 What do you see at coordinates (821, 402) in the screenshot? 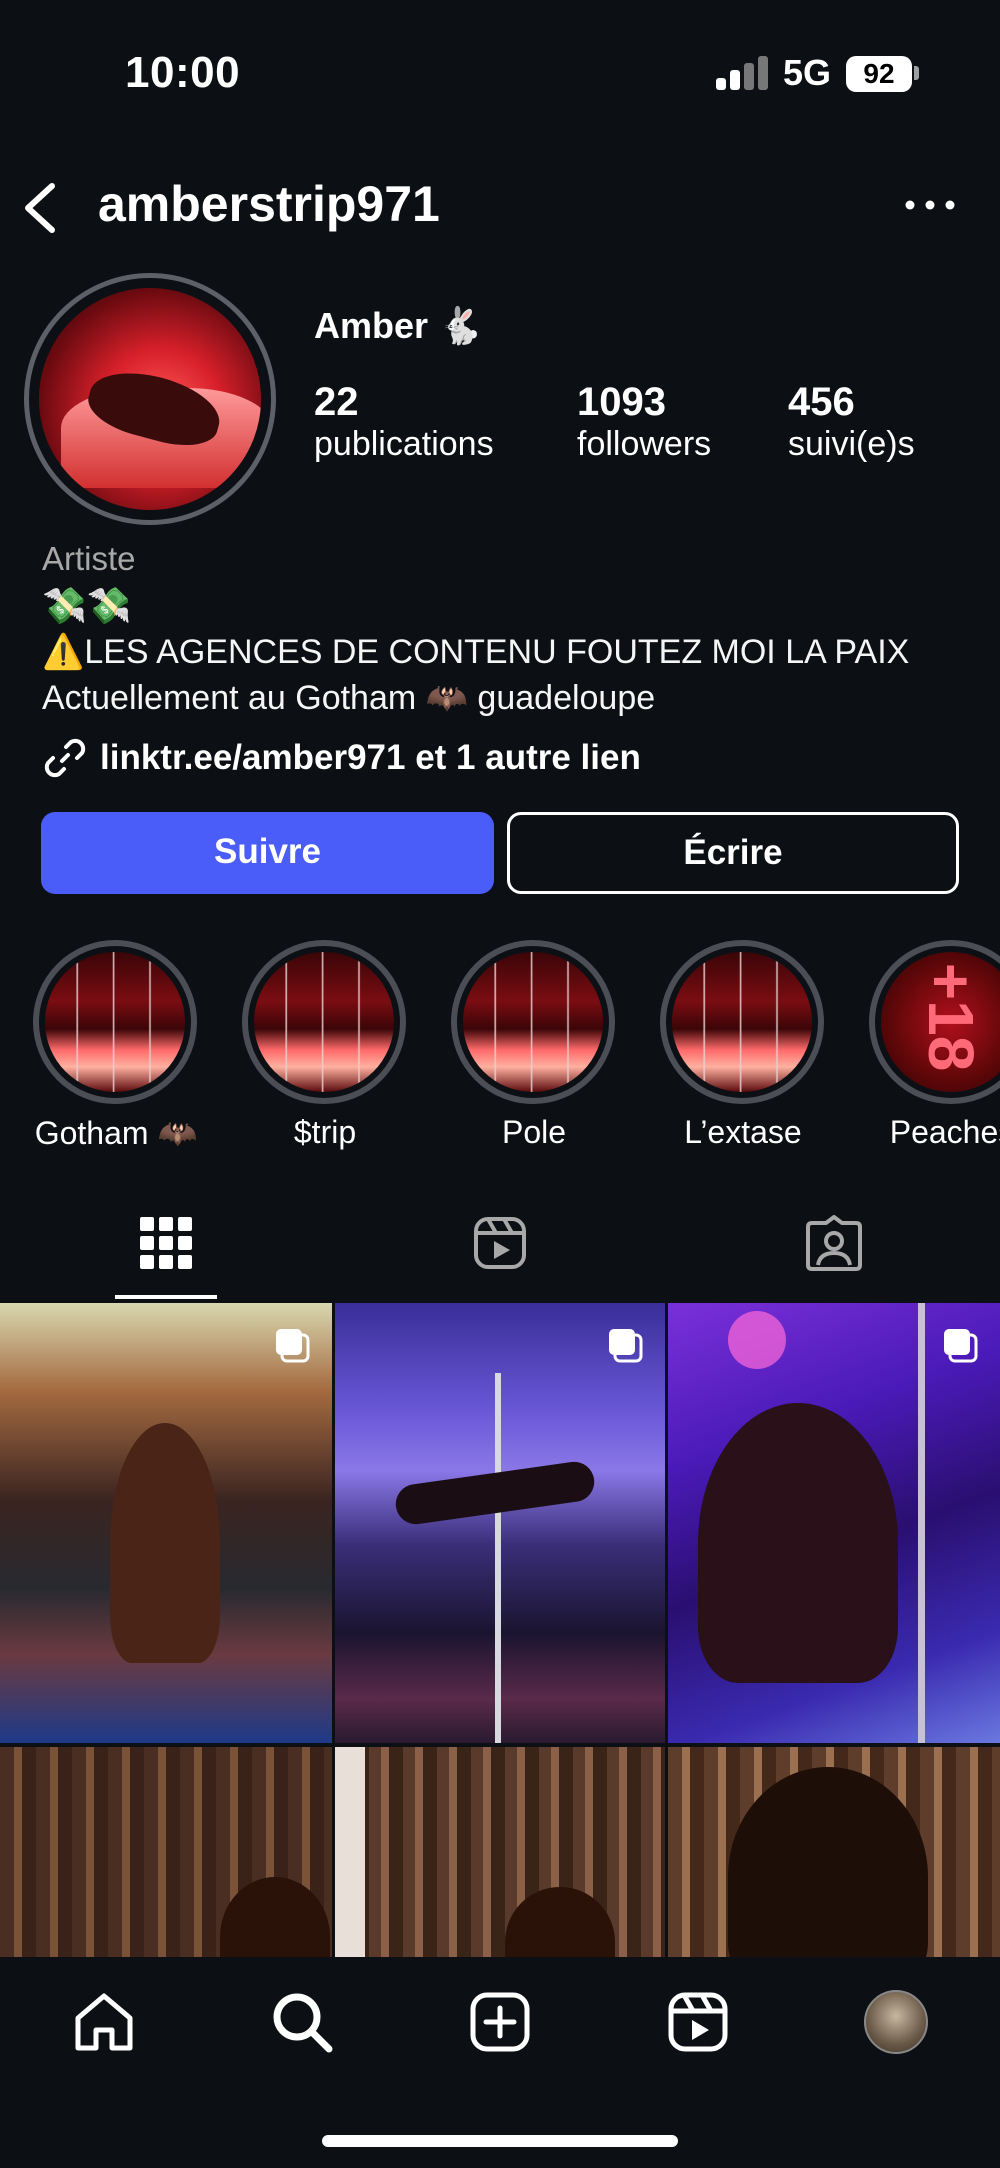
I see `stat-following-count: 456` at bounding box center [821, 402].